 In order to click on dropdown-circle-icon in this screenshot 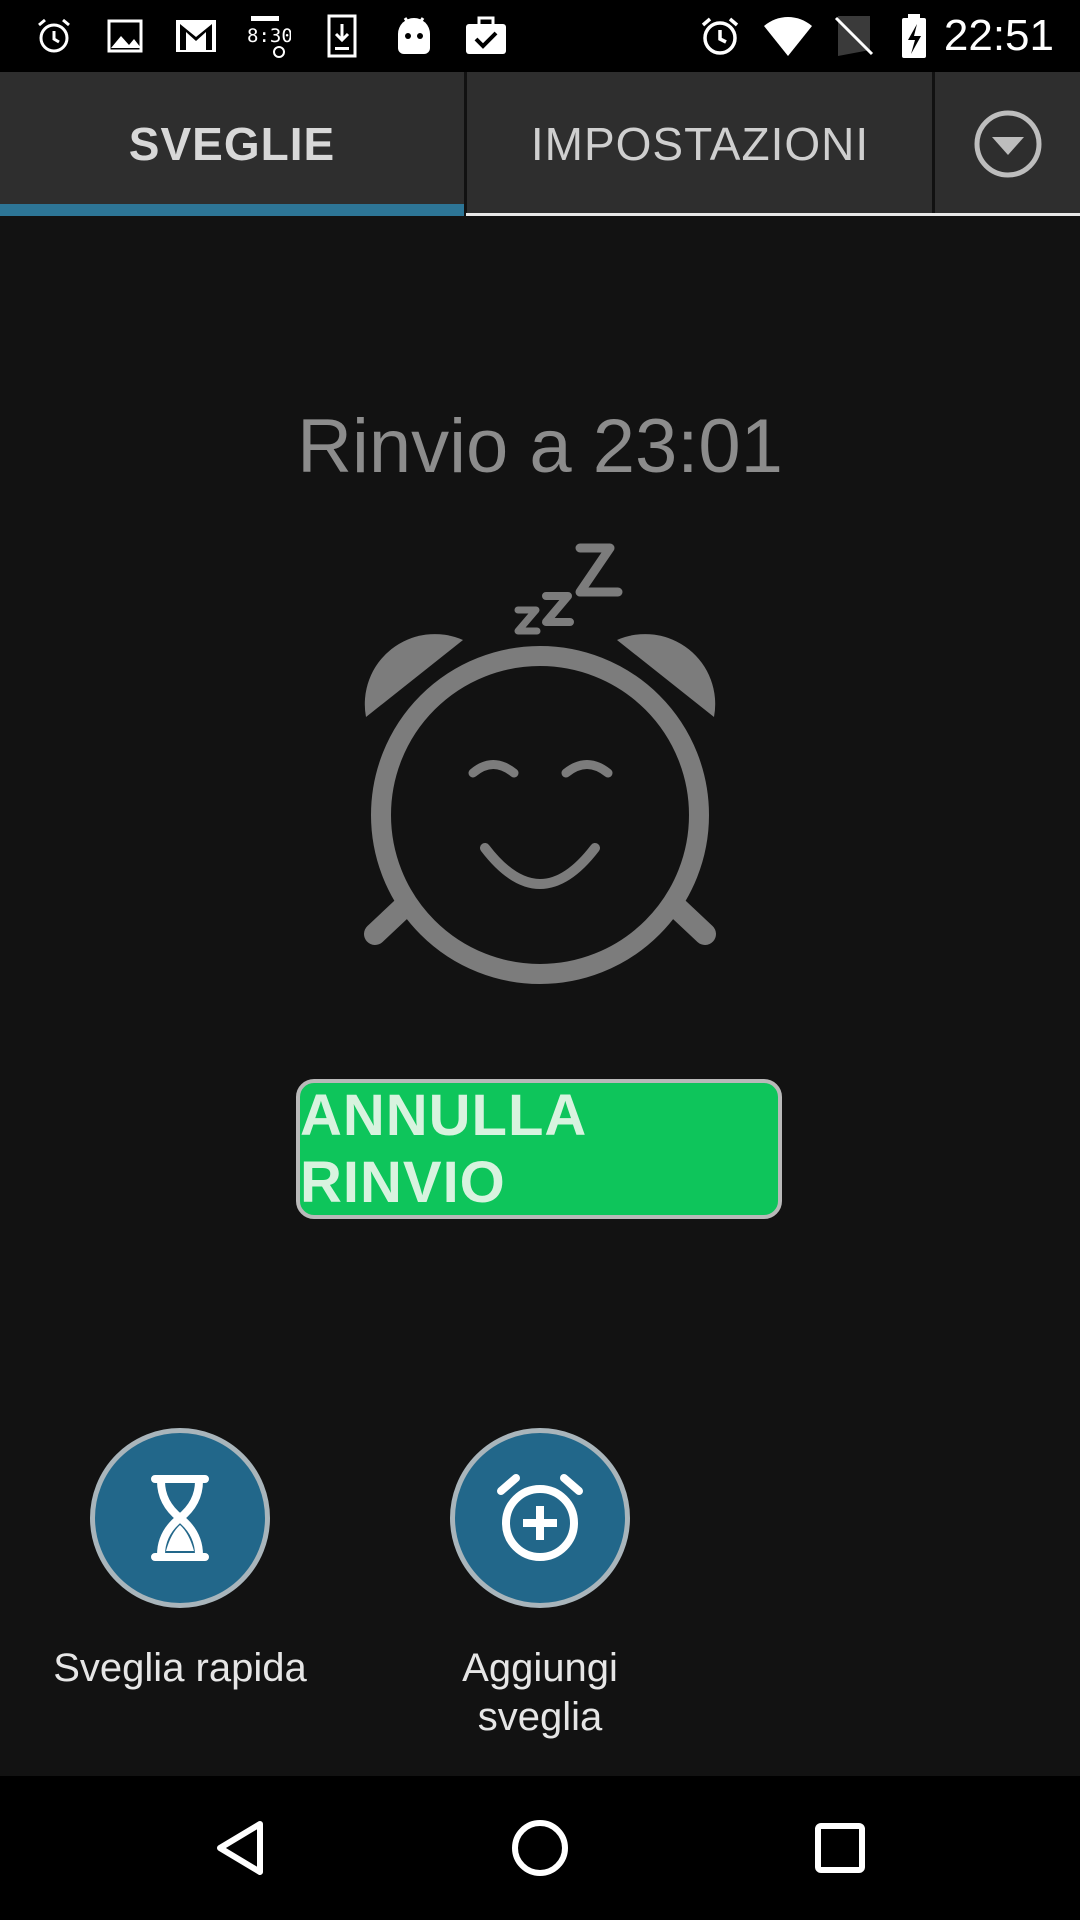, I will do `click(1008, 144)`.